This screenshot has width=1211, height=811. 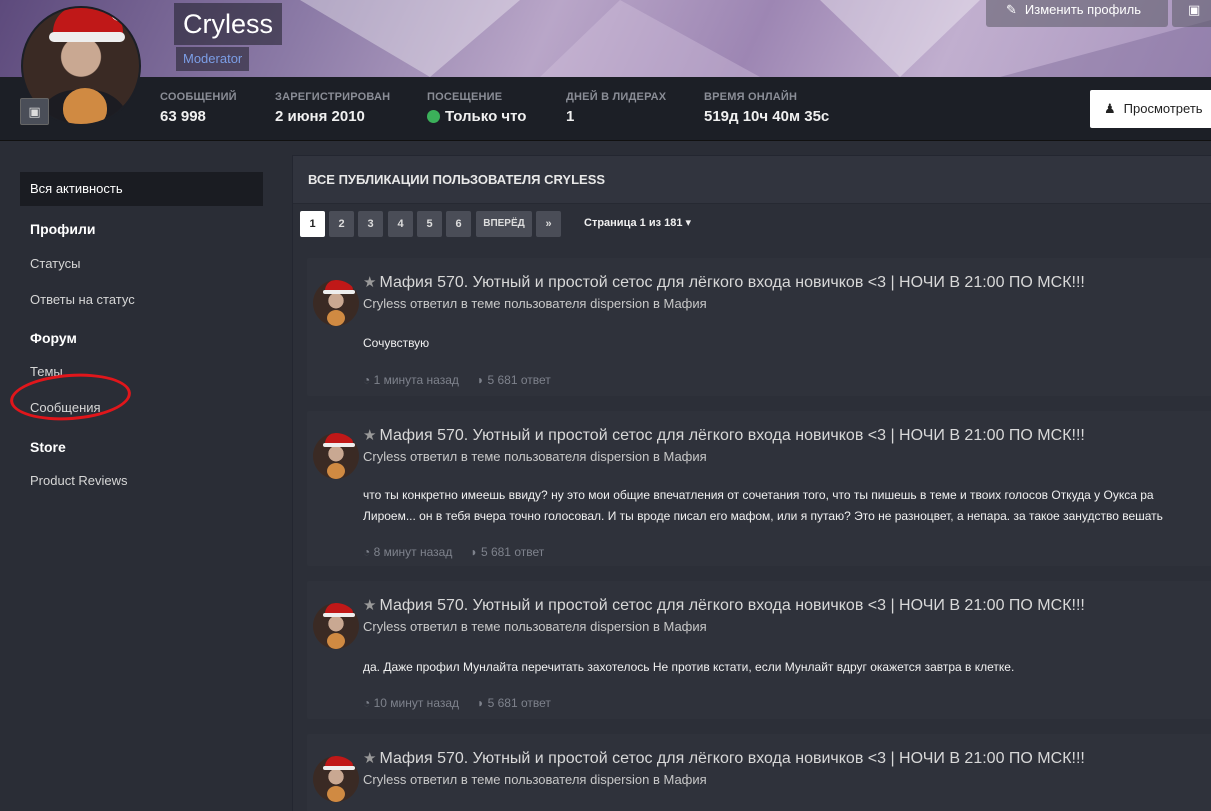 What do you see at coordinates (320, 116) in the screenshot?
I see `stat-value: 2 июня 2010` at bounding box center [320, 116].